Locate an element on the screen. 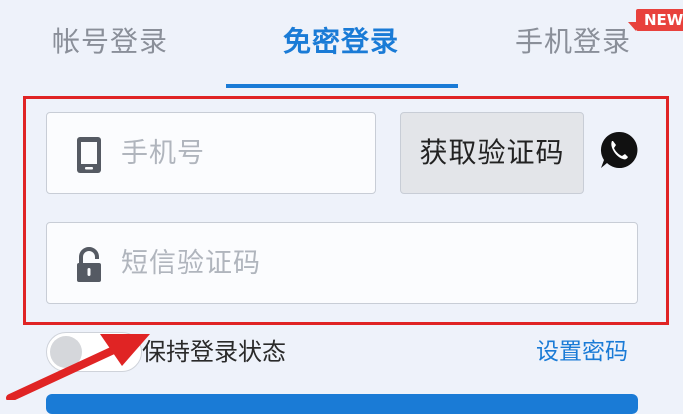 The width and height of the screenshot is (683, 414). lock-icon is located at coordinates (89, 265).